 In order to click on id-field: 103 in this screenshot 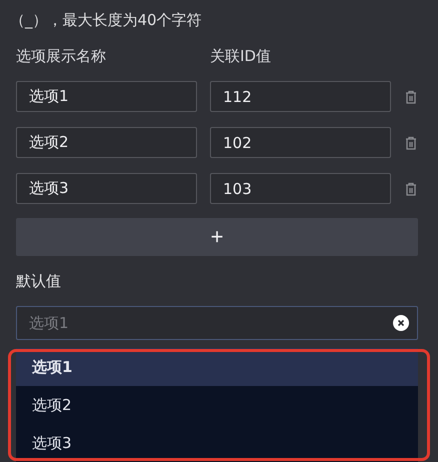, I will do `click(300, 188)`.